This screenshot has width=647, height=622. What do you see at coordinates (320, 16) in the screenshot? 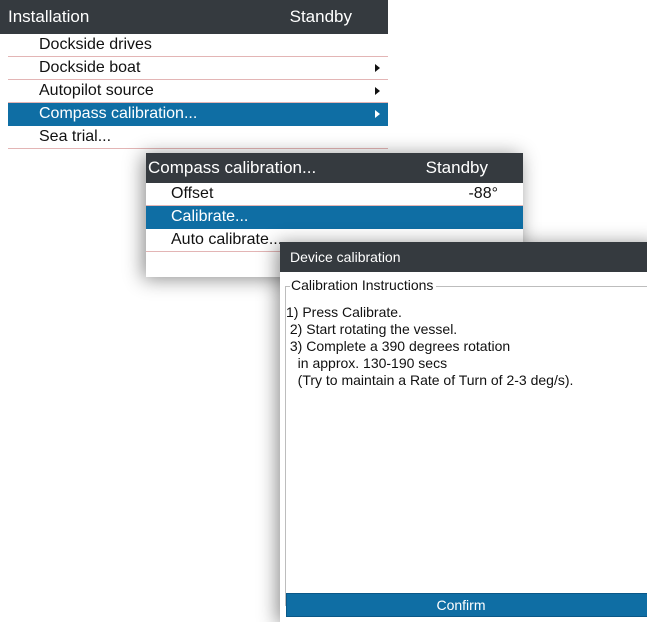
I see `installation-status: Standby` at bounding box center [320, 16].